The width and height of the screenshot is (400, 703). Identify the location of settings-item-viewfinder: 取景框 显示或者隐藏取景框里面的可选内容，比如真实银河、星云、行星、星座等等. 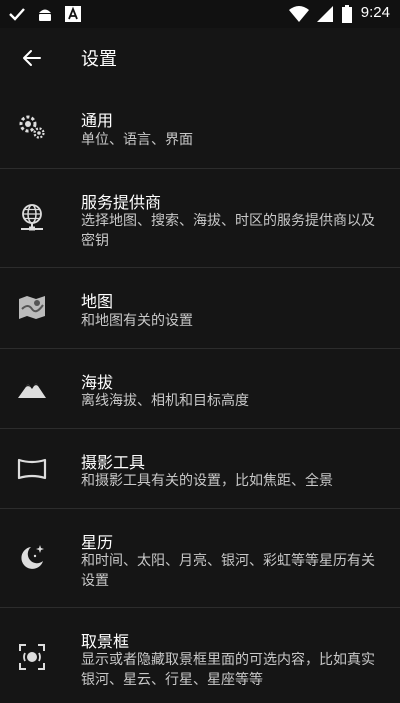
(200, 655).